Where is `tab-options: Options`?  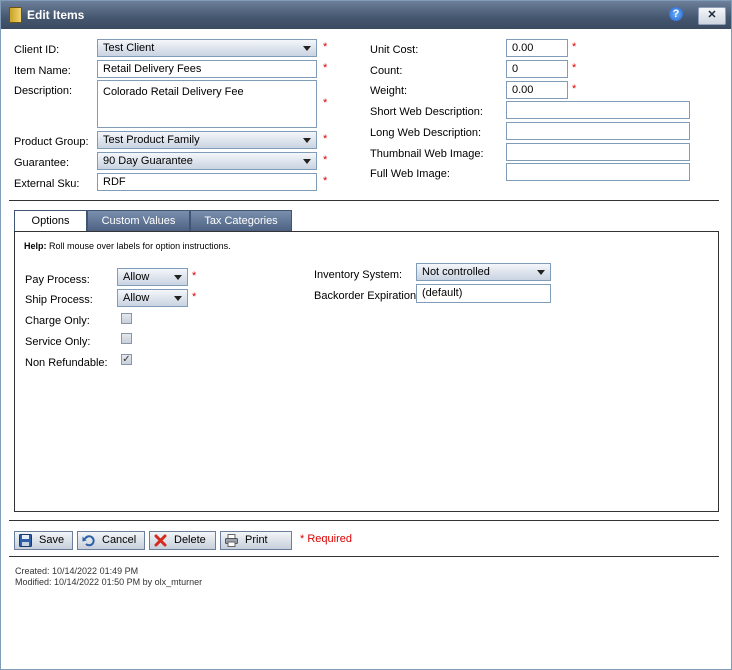 tab-options: Options is located at coordinates (50, 221).